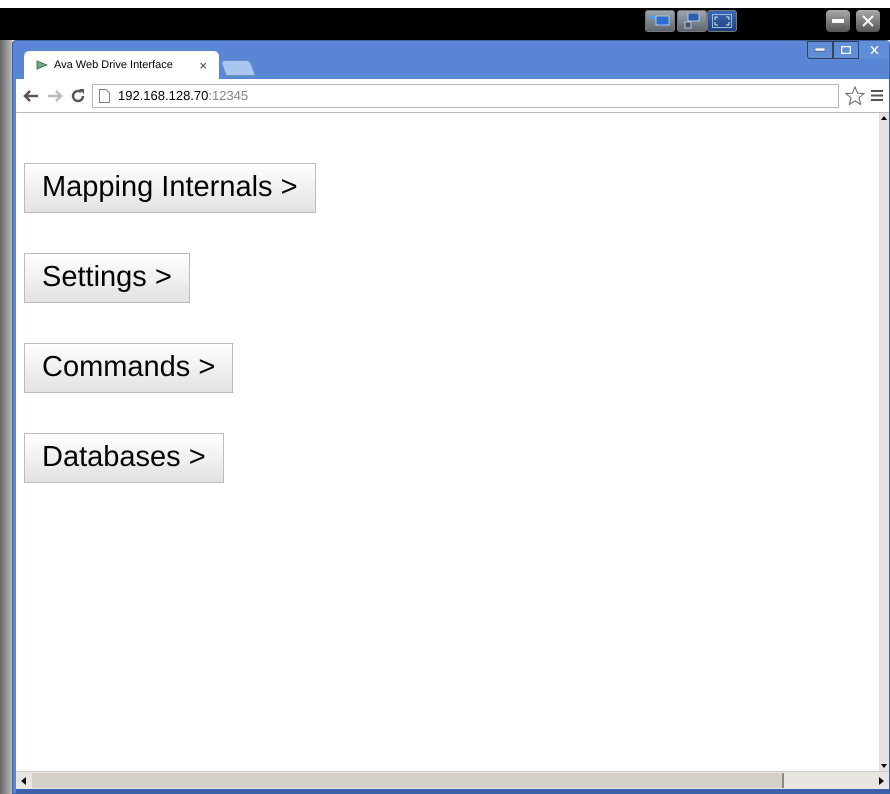 The image size is (890, 794). I want to click on fullscreen-icon, so click(722, 21).